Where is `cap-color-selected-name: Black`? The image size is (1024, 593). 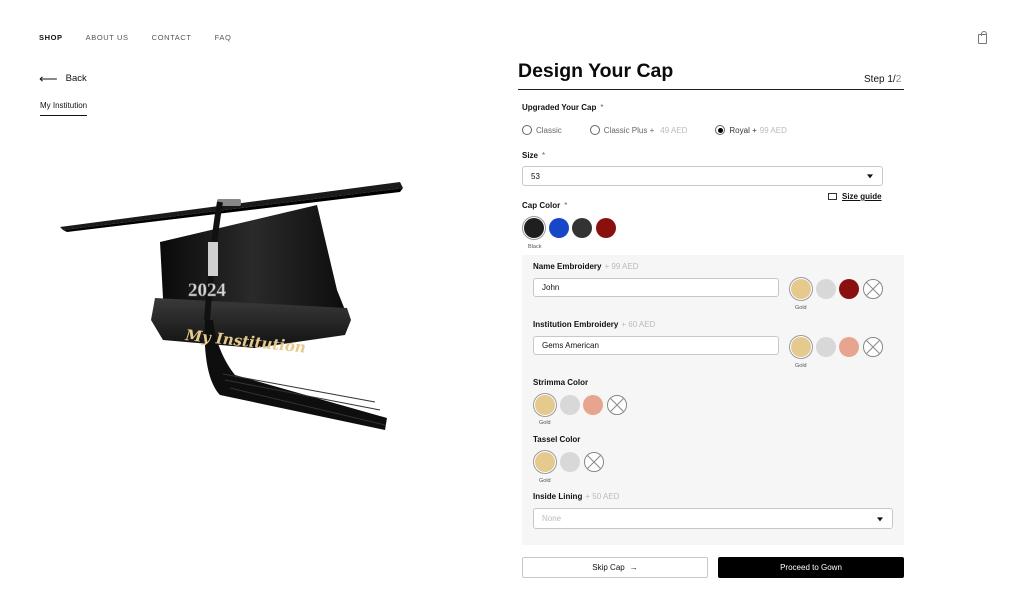 cap-color-selected-name: Black is located at coordinates (535, 247).